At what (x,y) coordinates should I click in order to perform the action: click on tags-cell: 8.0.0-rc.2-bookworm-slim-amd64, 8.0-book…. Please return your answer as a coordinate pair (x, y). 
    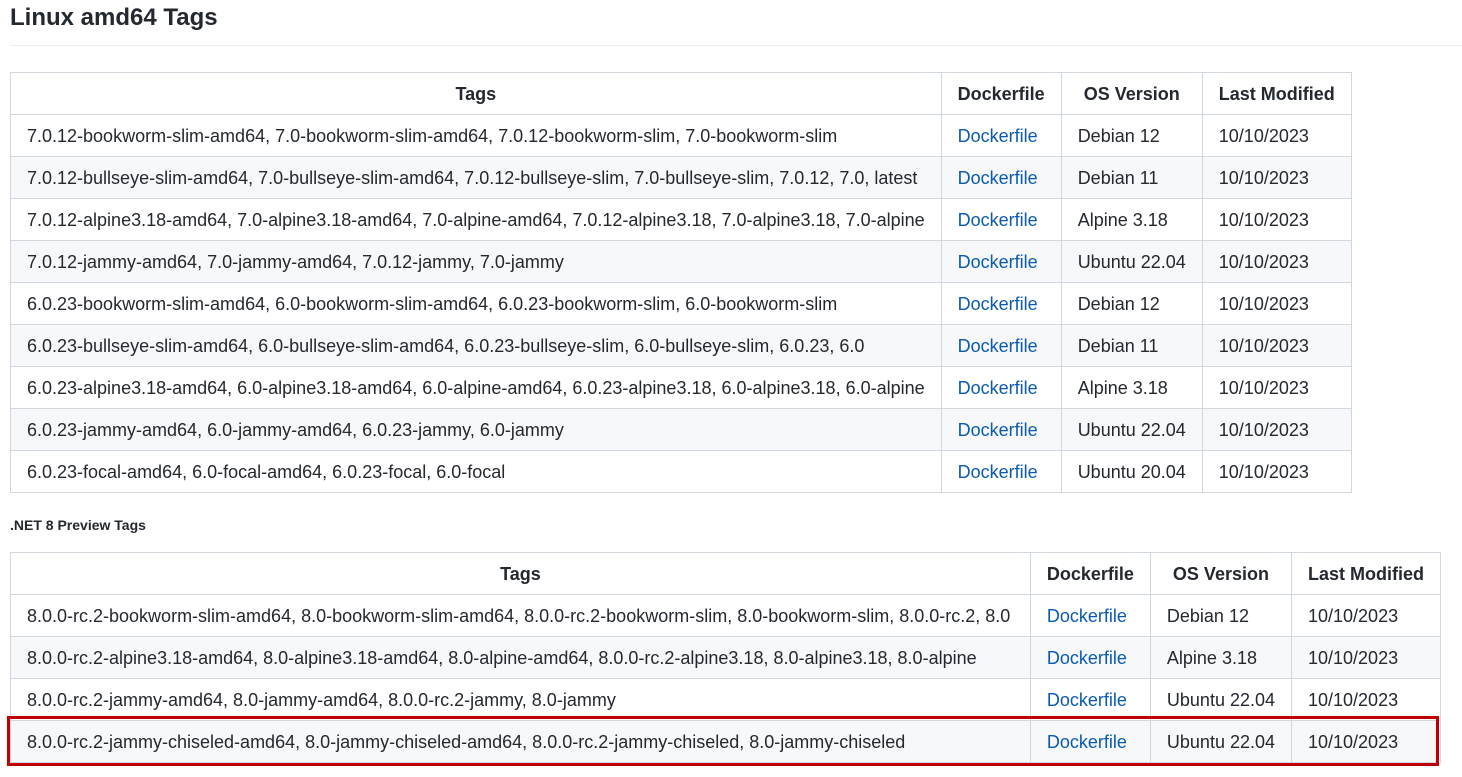
    Looking at the image, I should click on (520, 615).